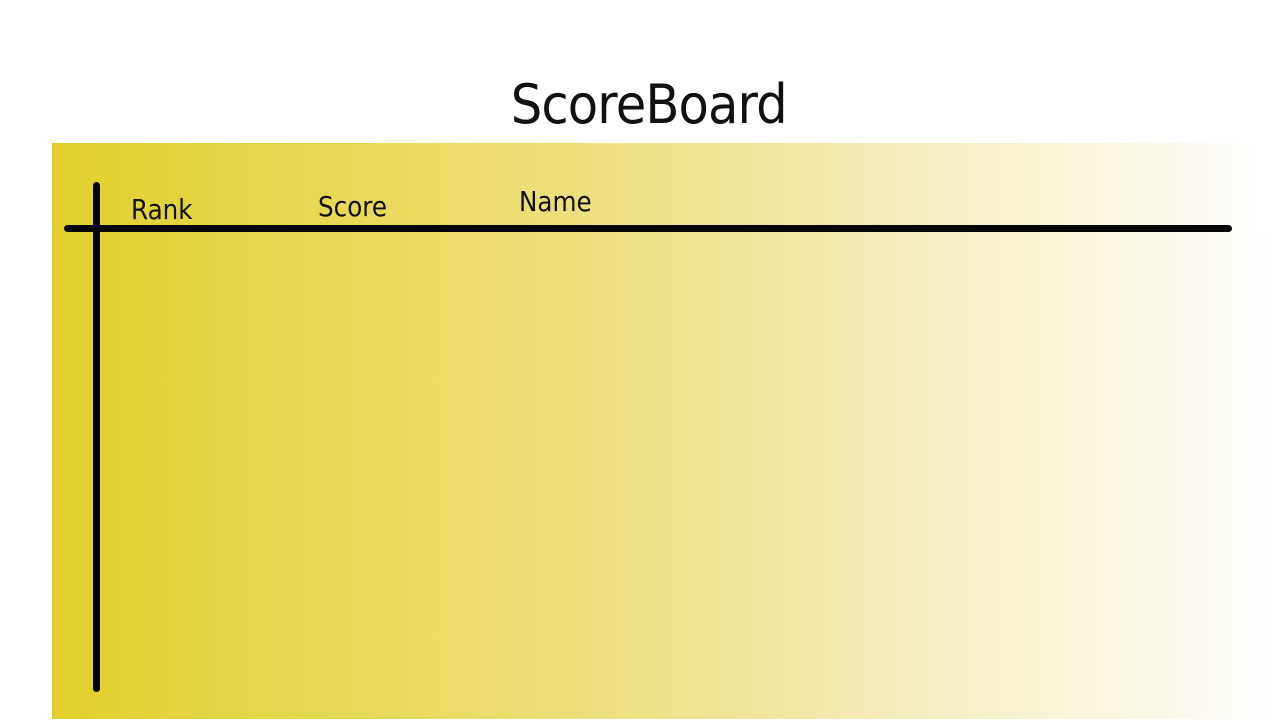 The height and width of the screenshot is (720, 1280). What do you see at coordinates (555, 201) in the screenshot?
I see `column-header-name: Name` at bounding box center [555, 201].